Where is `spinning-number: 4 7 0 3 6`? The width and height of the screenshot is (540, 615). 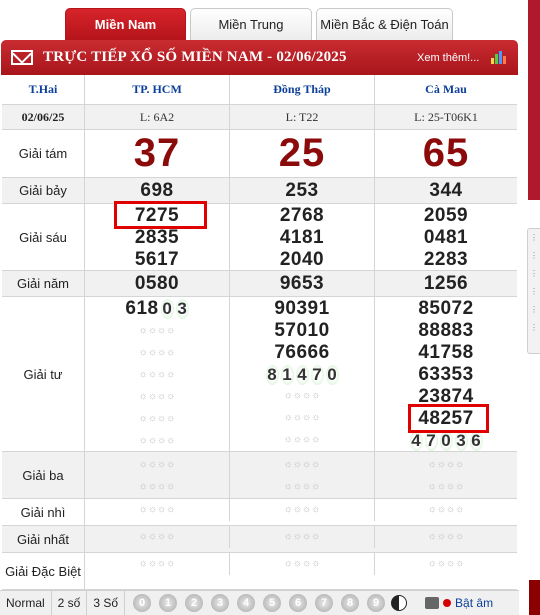
spinning-number: 4 7 0 3 6 is located at coordinates (446, 440).